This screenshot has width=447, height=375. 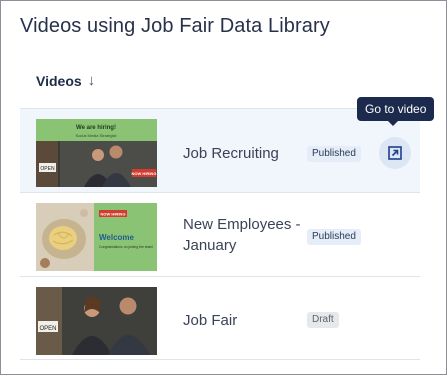 What do you see at coordinates (59, 80) in the screenshot?
I see `column-header-label: Videos` at bounding box center [59, 80].